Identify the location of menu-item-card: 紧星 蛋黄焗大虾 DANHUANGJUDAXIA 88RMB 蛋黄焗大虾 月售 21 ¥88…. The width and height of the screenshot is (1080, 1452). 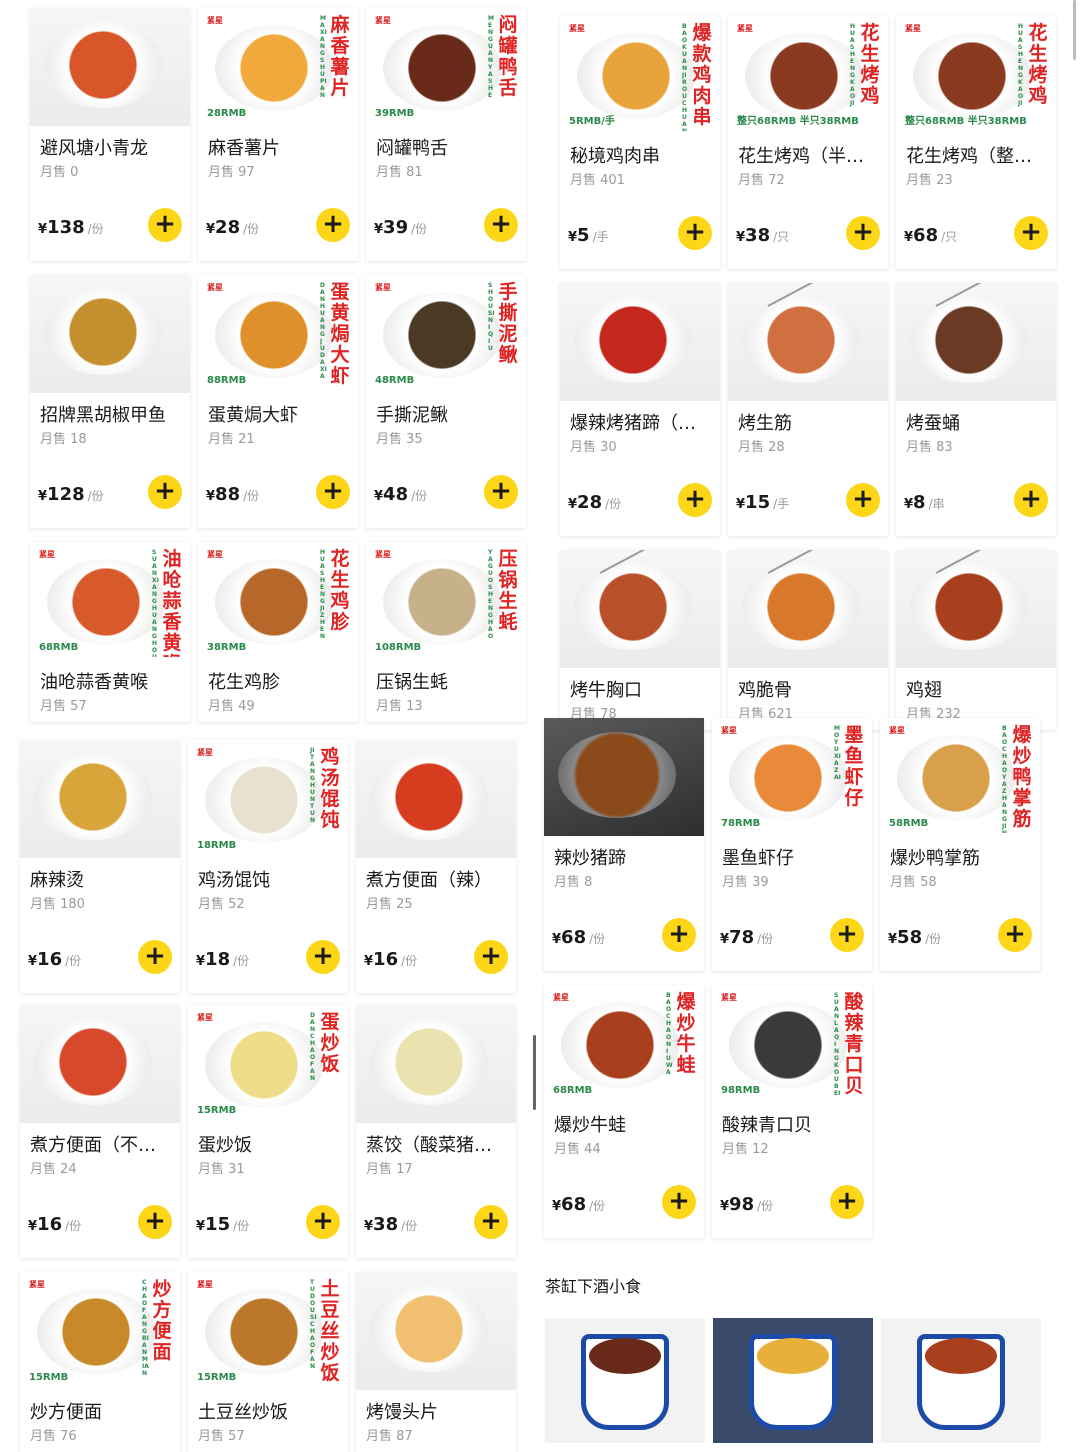
(278, 401).